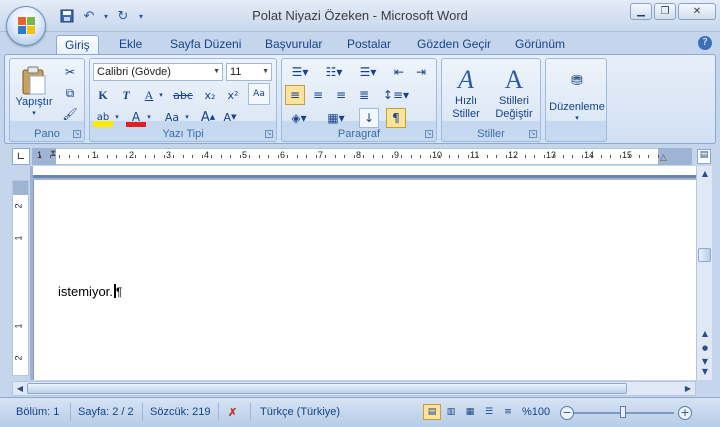  I want to click on highlight-dropdown-icon: ▾, so click(117, 117).